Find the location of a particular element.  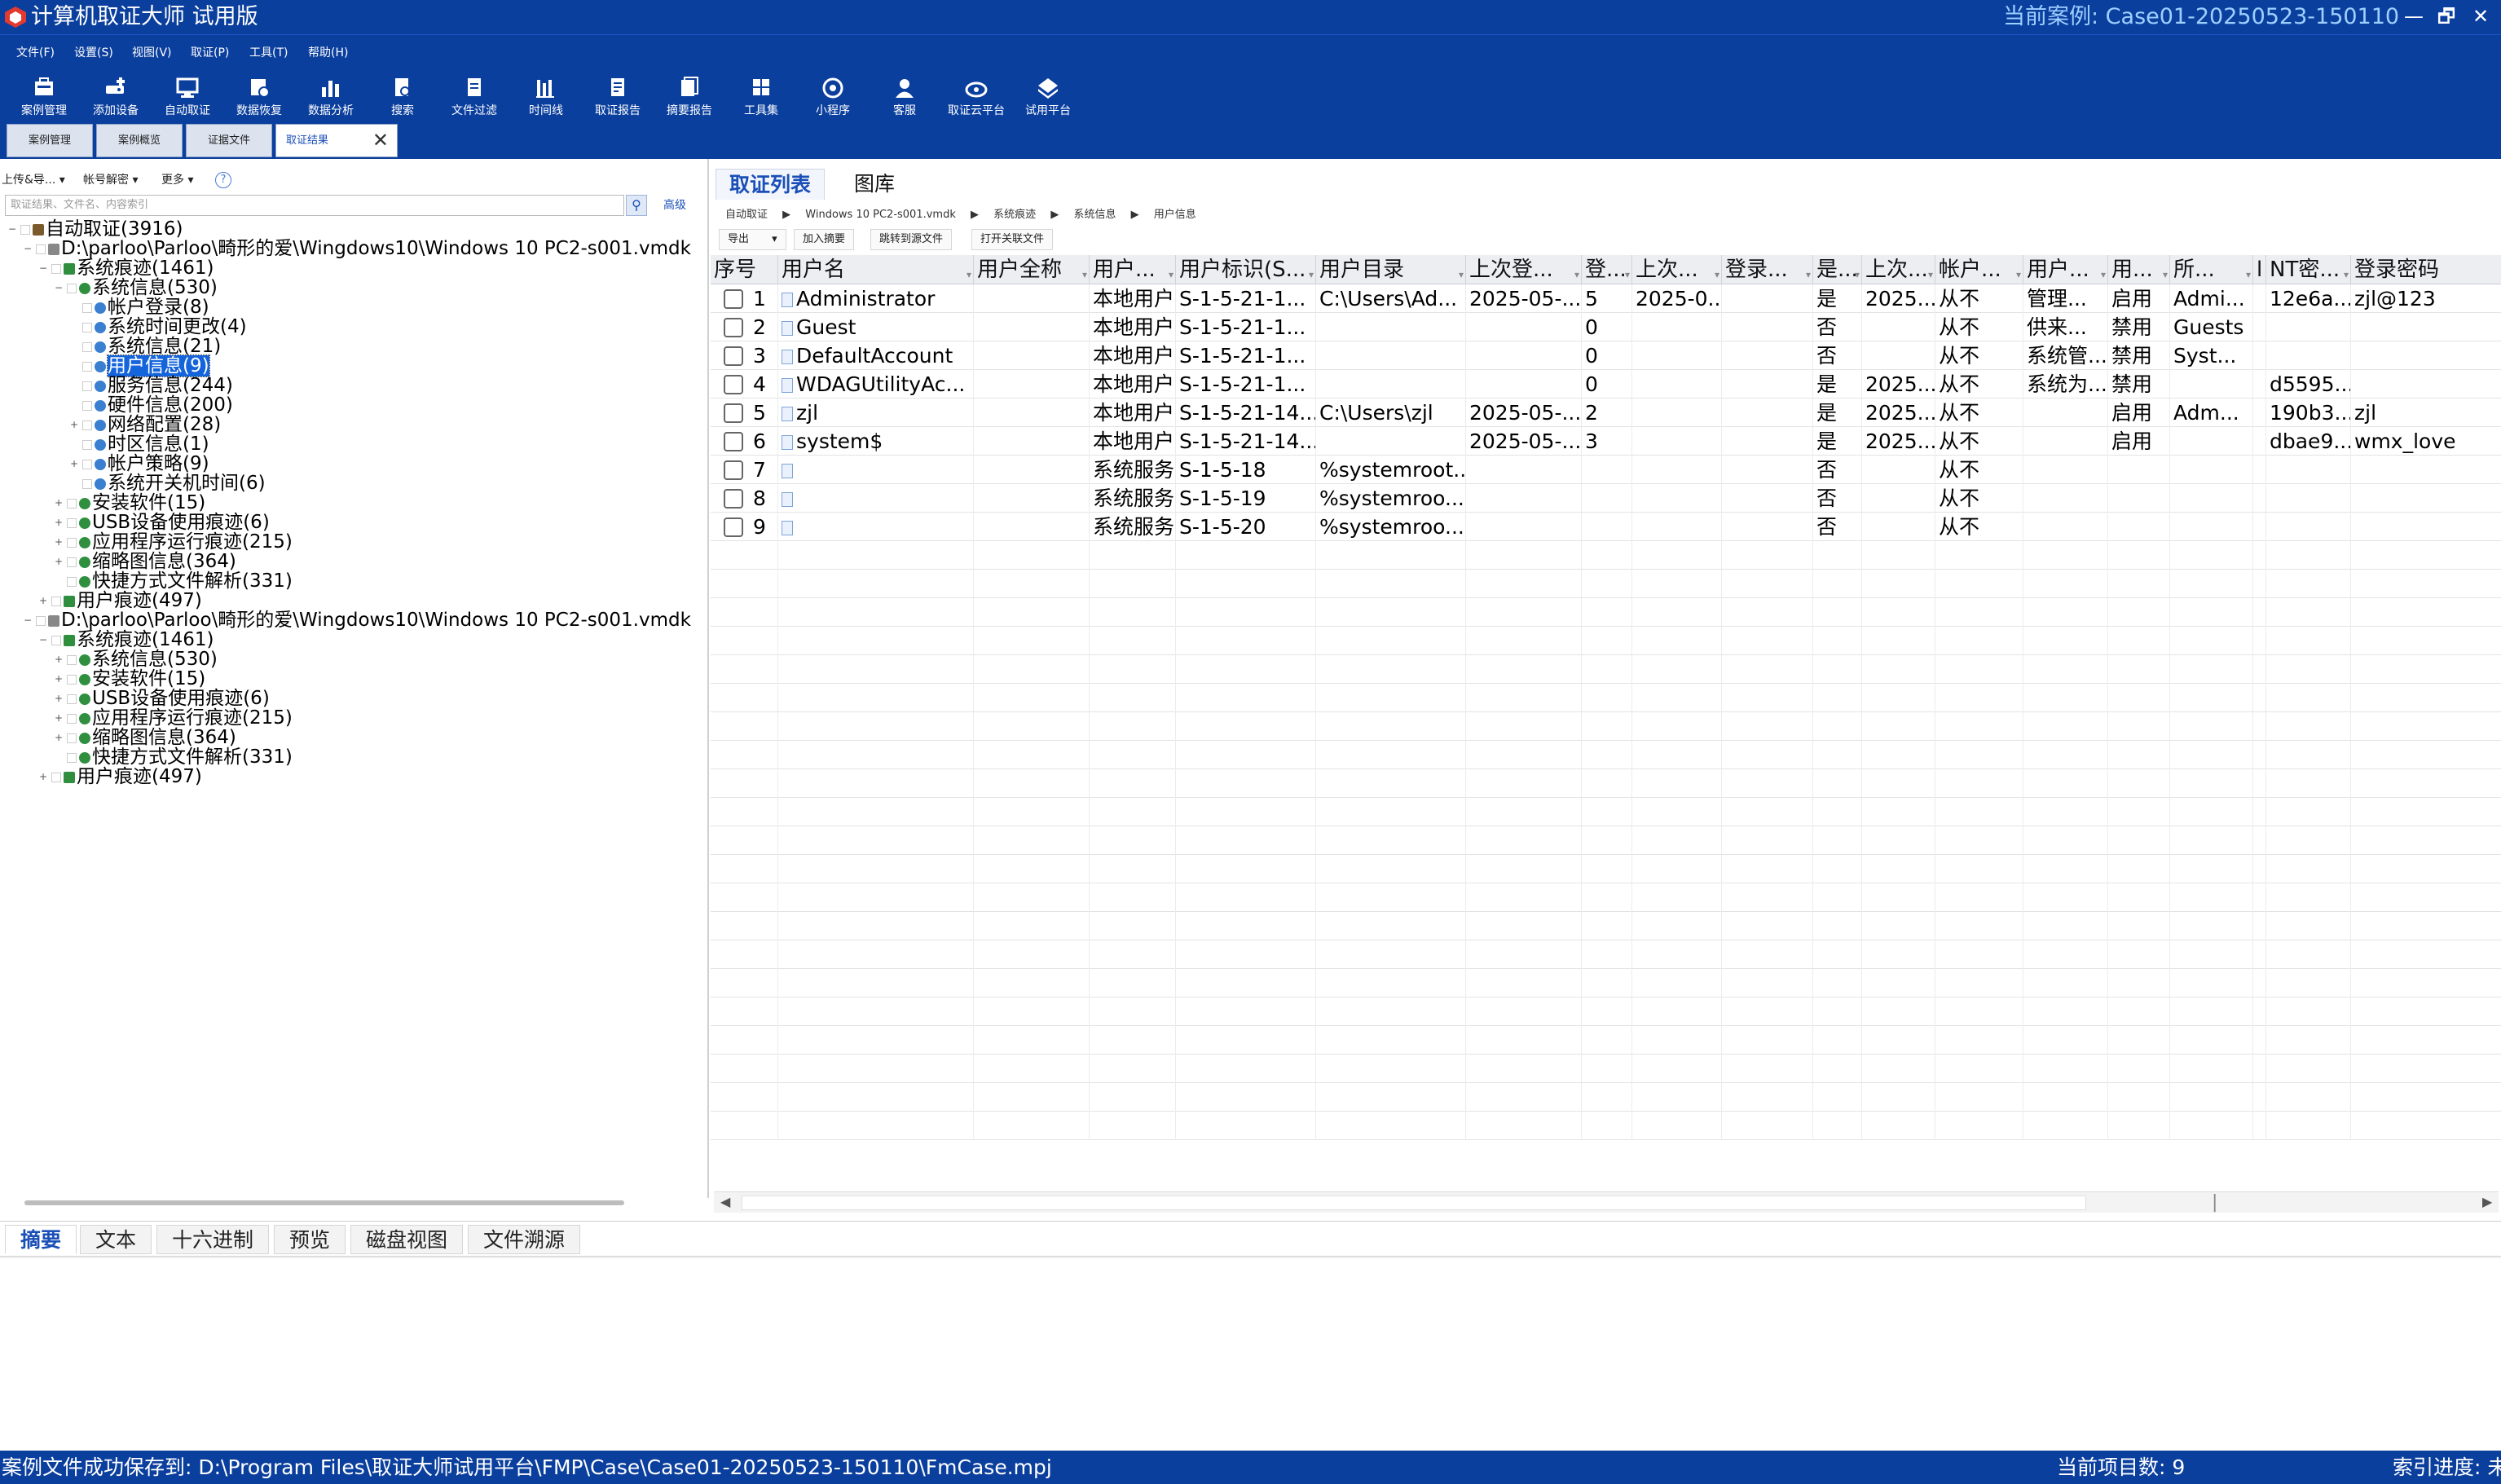

menu-tools: 工具(T) is located at coordinates (268, 53).